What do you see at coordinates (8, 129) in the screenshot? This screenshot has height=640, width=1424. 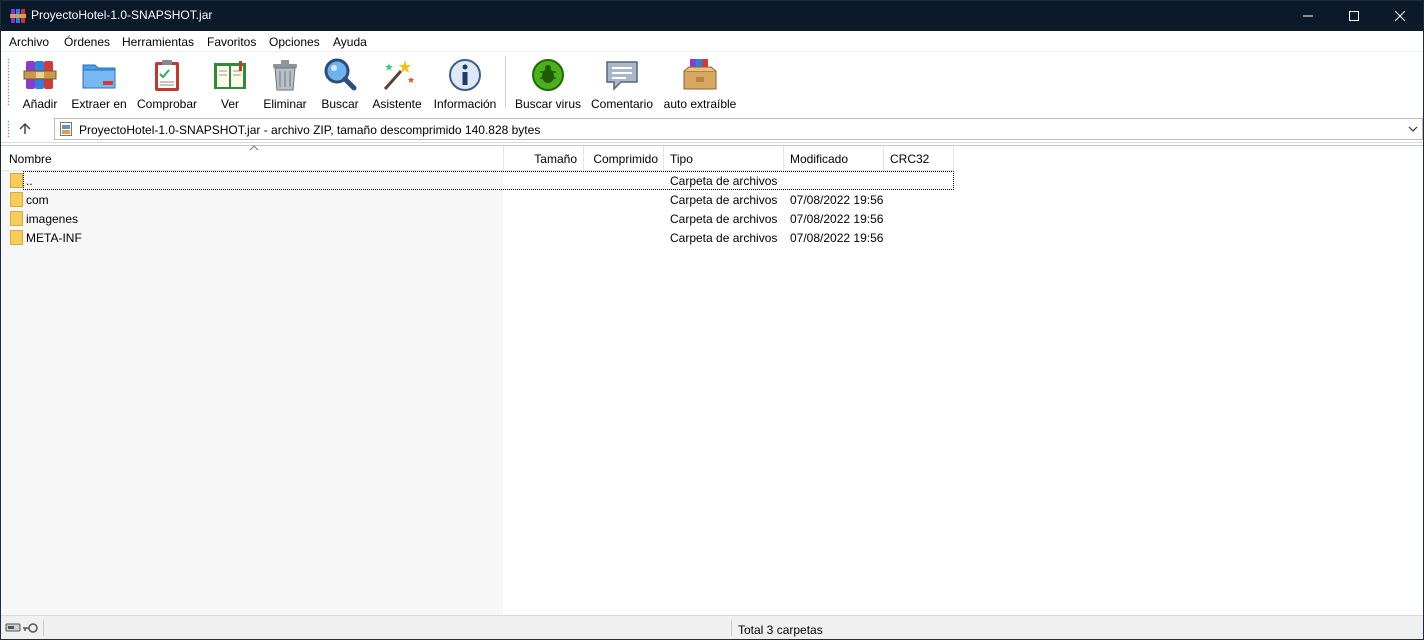 I see `address-grip` at bounding box center [8, 129].